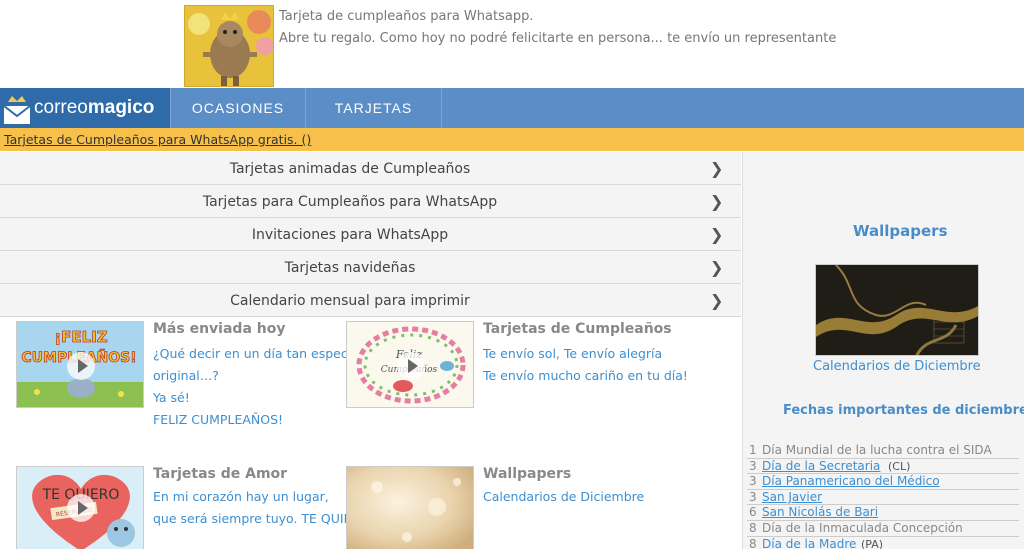 Image resolution: width=1024 pixels, height=549 pixels. What do you see at coordinates (883, 513) in the screenshot?
I see `date-item: 6 San Nicolás de Bari` at bounding box center [883, 513].